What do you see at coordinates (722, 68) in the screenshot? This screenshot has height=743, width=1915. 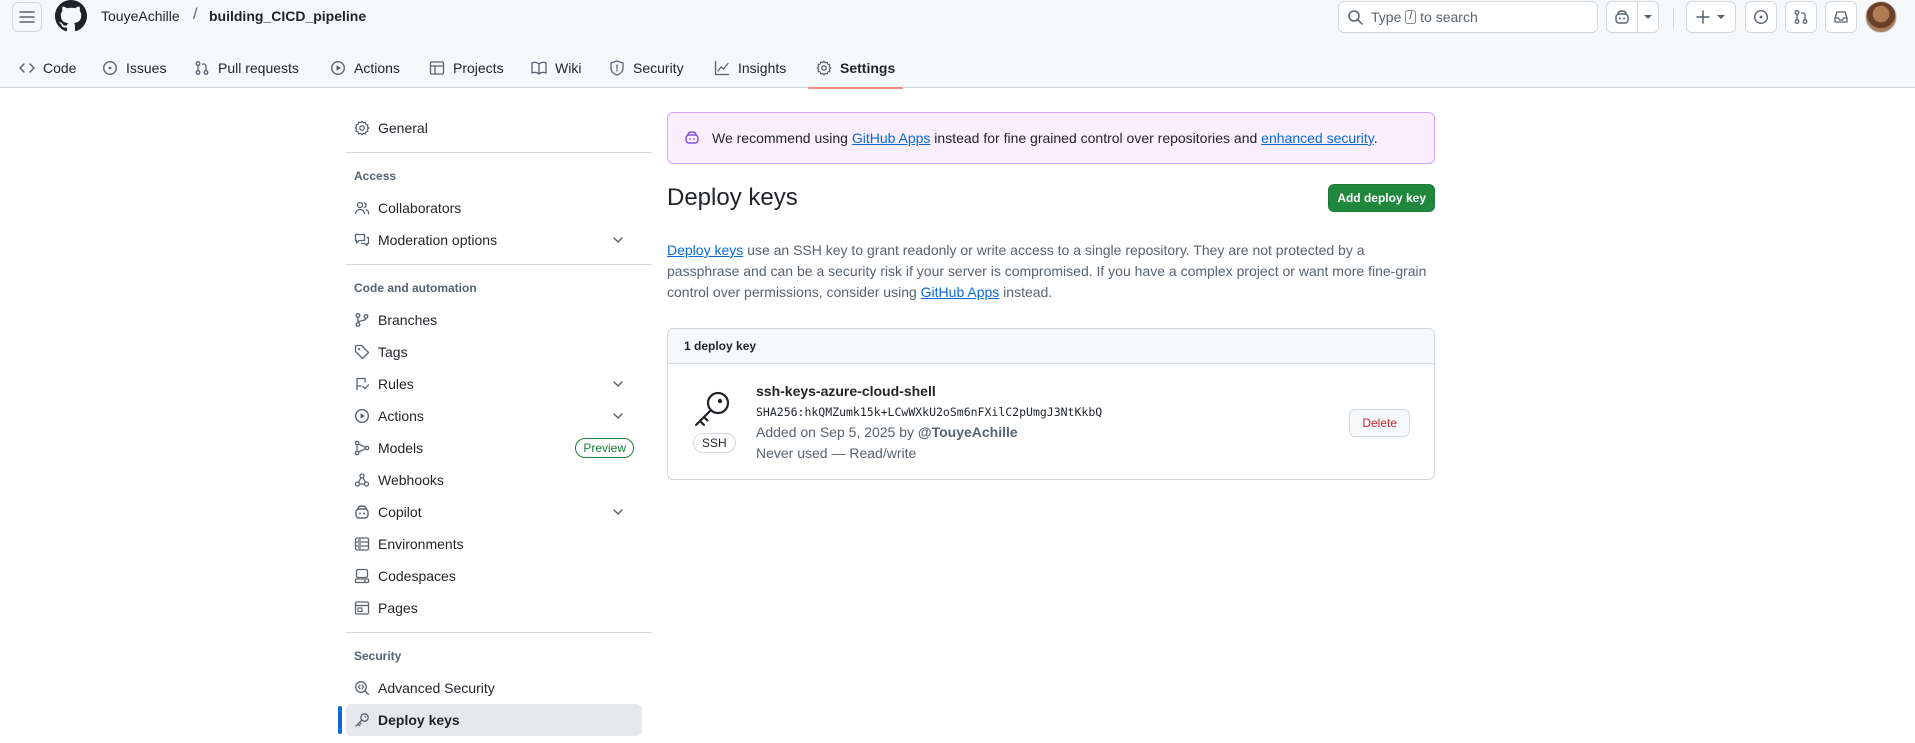 I see `graph-icon` at bounding box center [722, 68].